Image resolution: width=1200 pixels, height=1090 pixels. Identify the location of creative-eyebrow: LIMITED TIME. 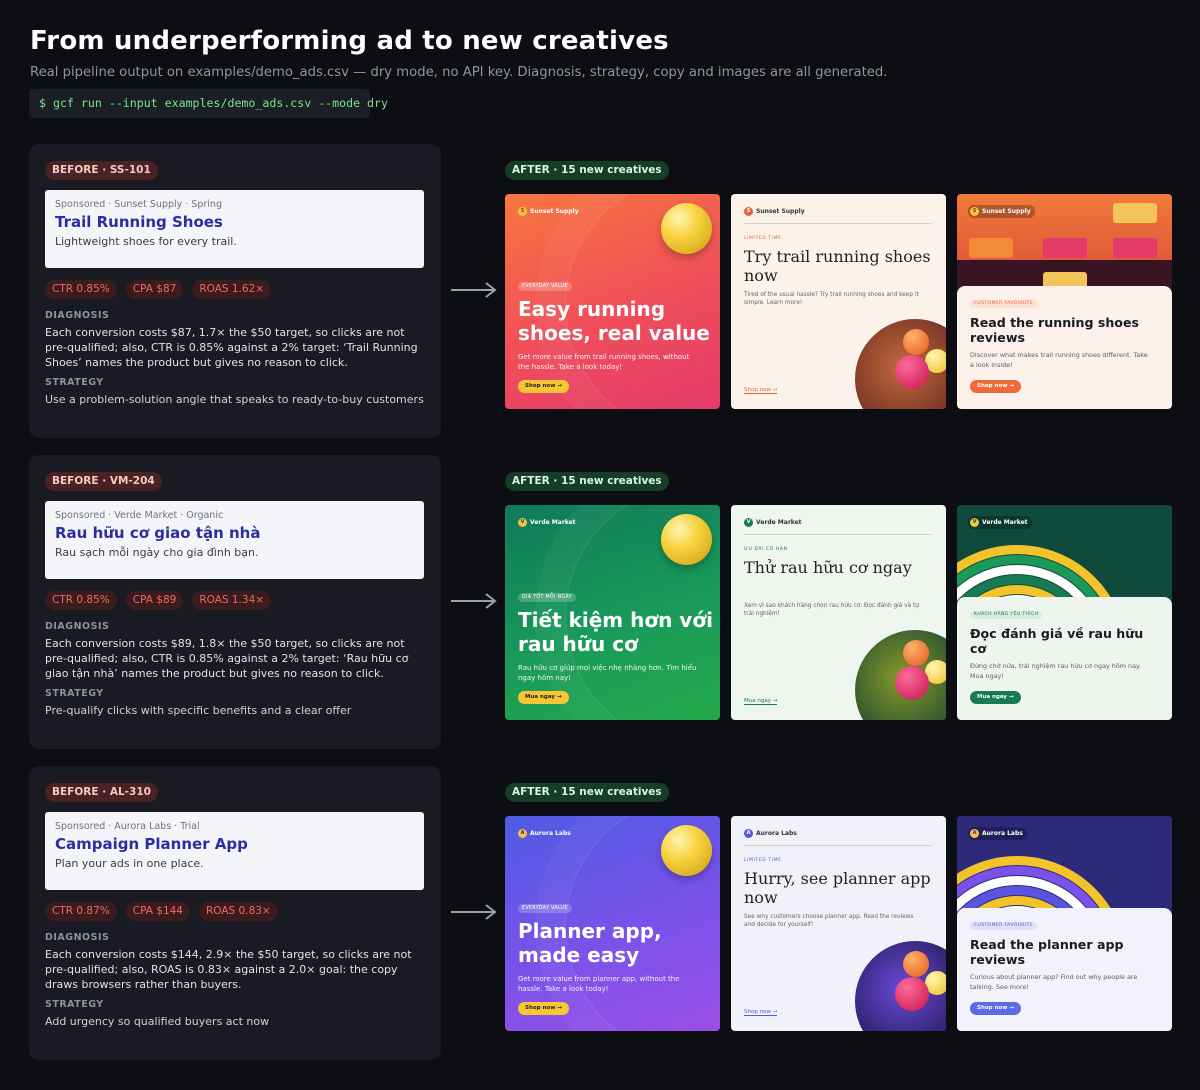
(763, 238).